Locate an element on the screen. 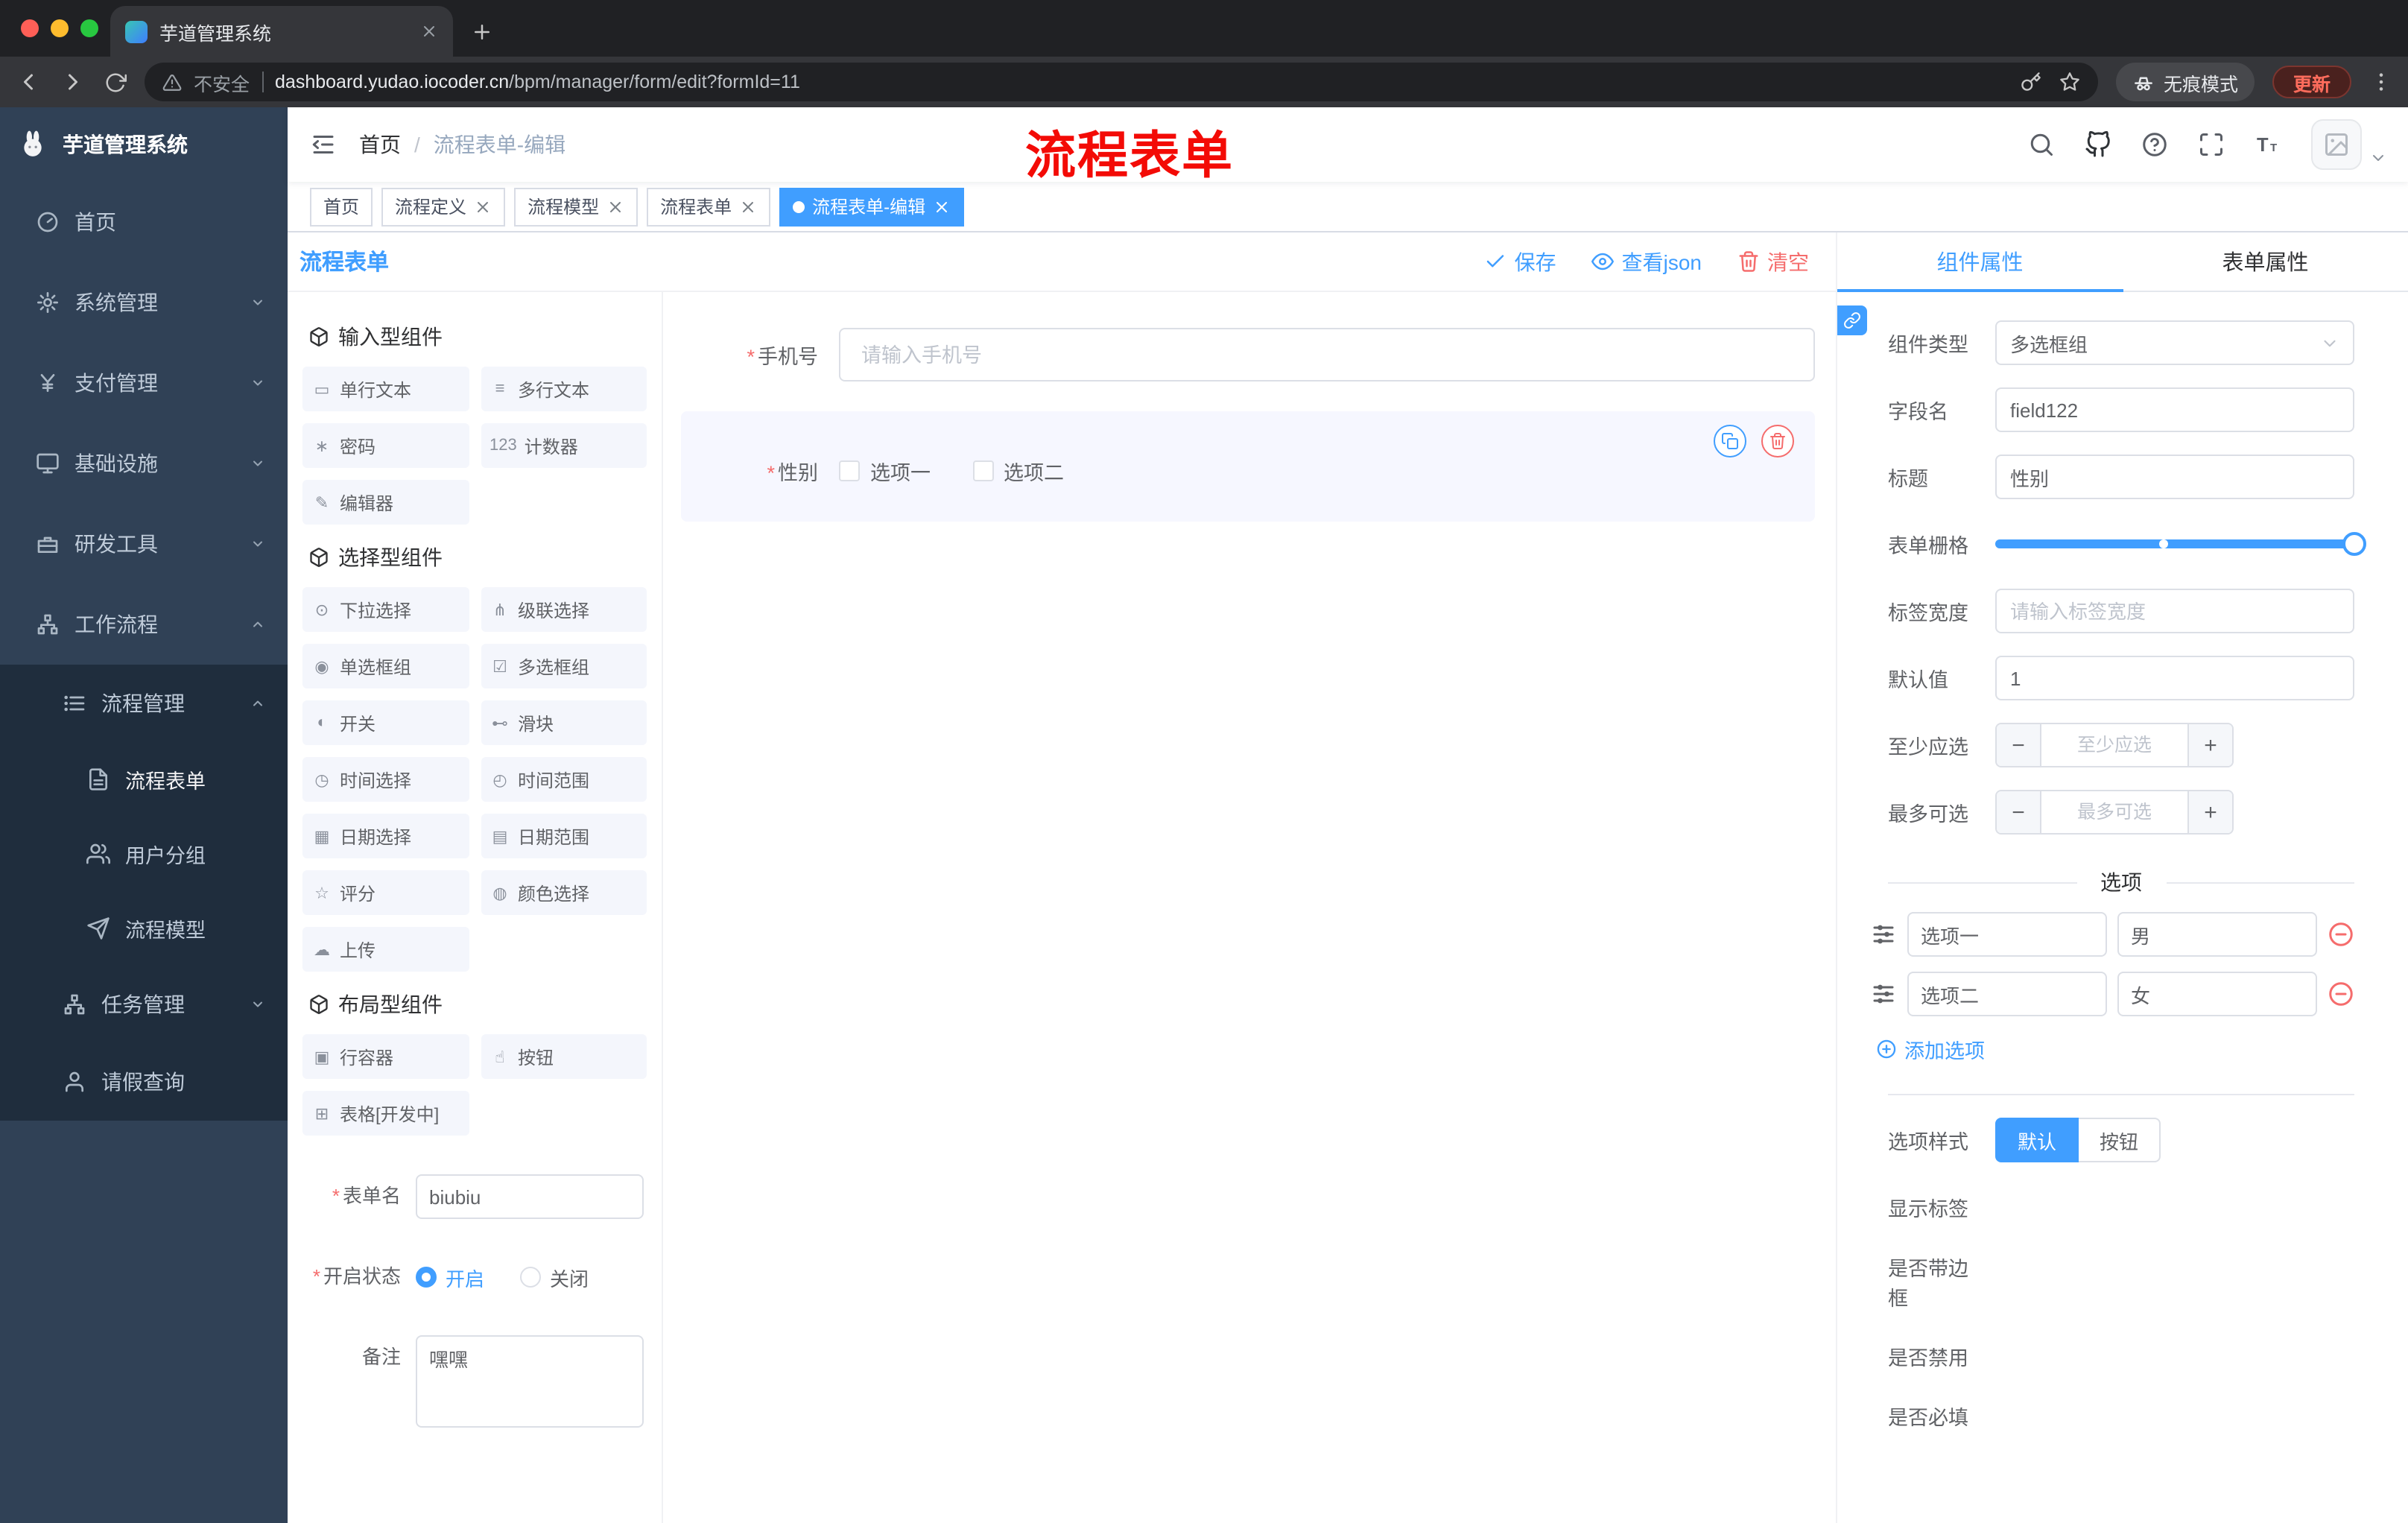 The image size is (2408, 1523). palette-item-row-container: ▣ 行容器 is located at coordinates (385, 1056).